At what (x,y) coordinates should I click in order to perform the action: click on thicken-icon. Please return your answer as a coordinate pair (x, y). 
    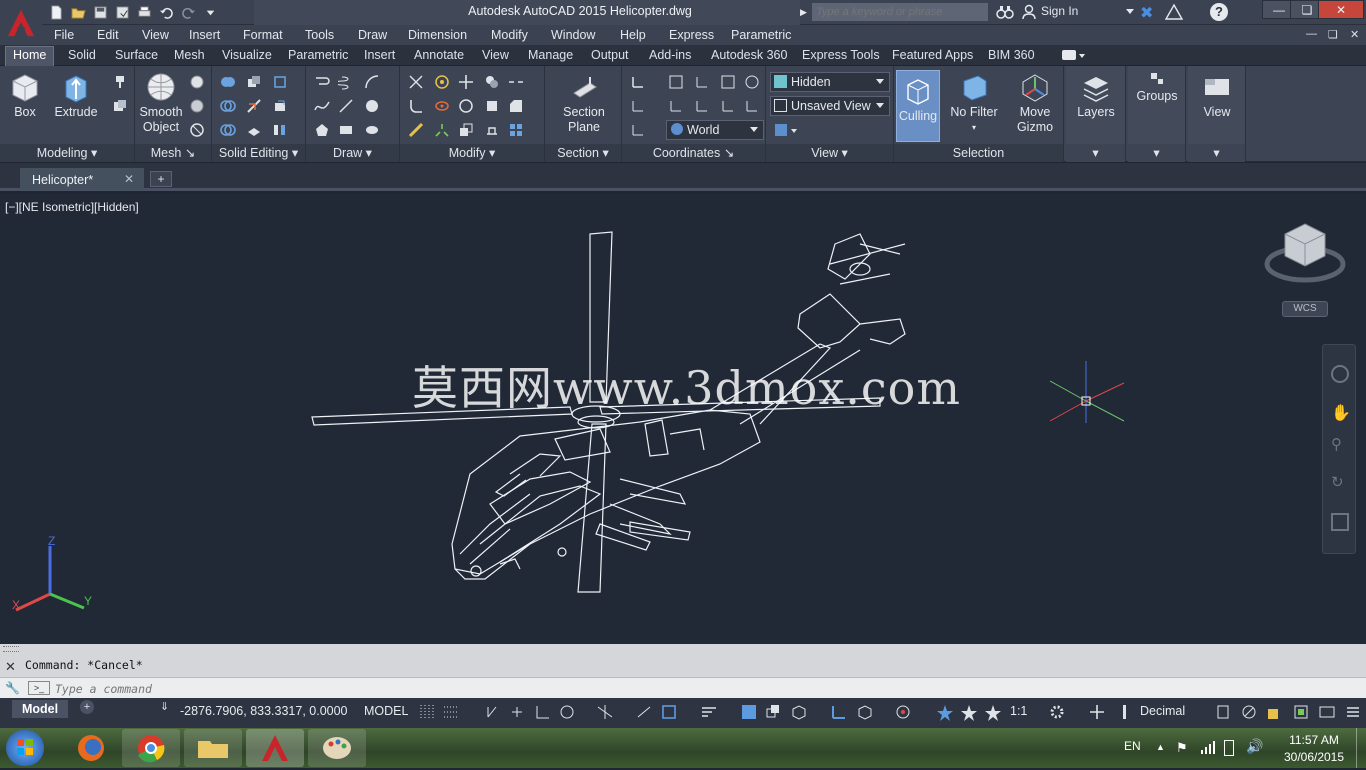
    Looking at the image, I should click on (254, 130).